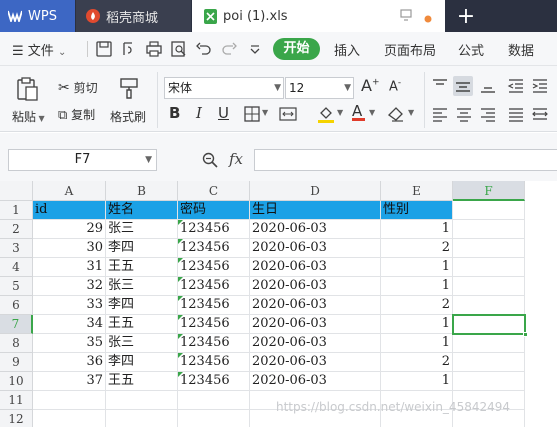 Image resolution: width=557 pixels, height=427 pixels. I want to click on increase-font-icon: A+, so click(370, 85).